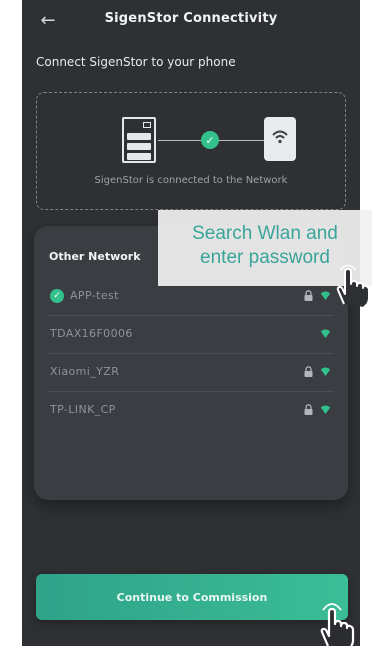 The height and width of the screenshot is (646, 372). What do you see at coordinates (85, 371) in the screenshot?
I see `network-name: Xiaomi_YZR` at bounding box center [85, 371].